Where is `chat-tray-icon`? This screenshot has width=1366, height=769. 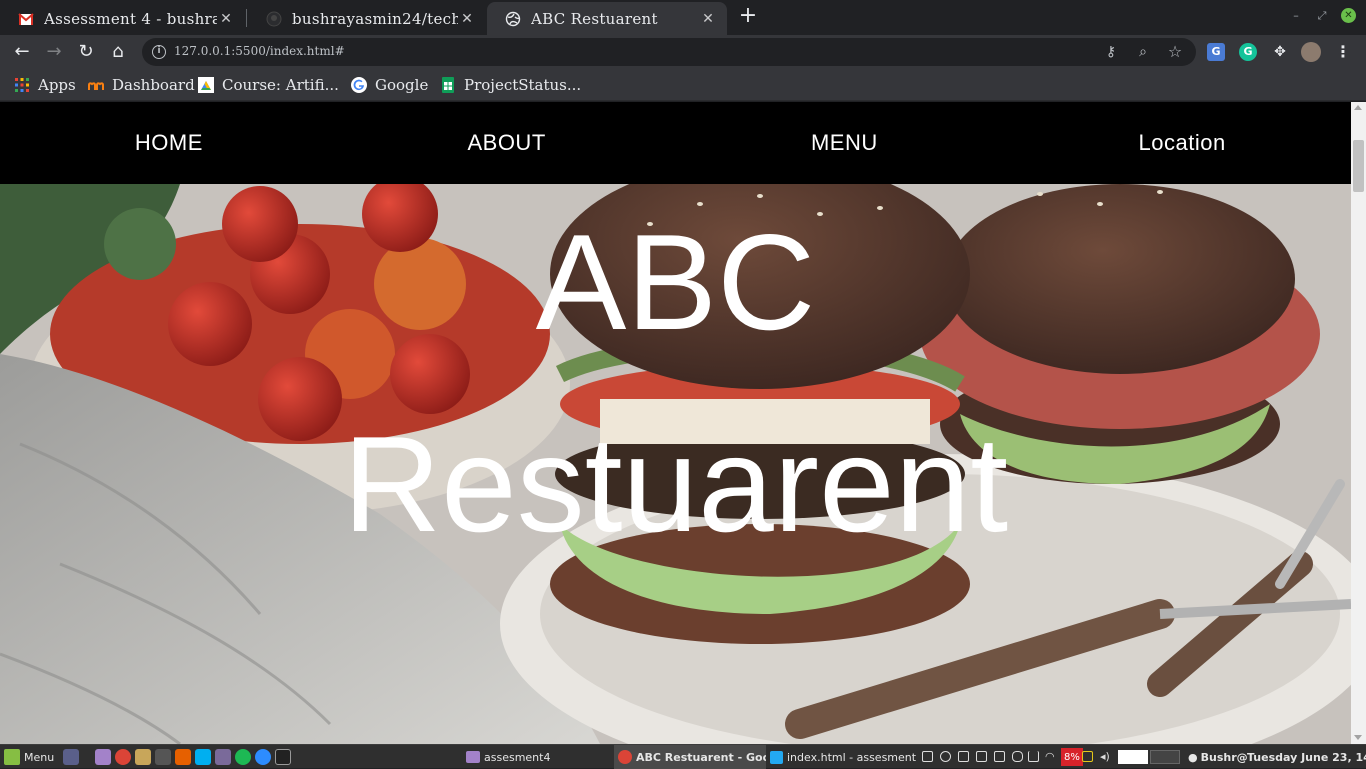
chat-tray-icon is located at coordinates (999, 756).